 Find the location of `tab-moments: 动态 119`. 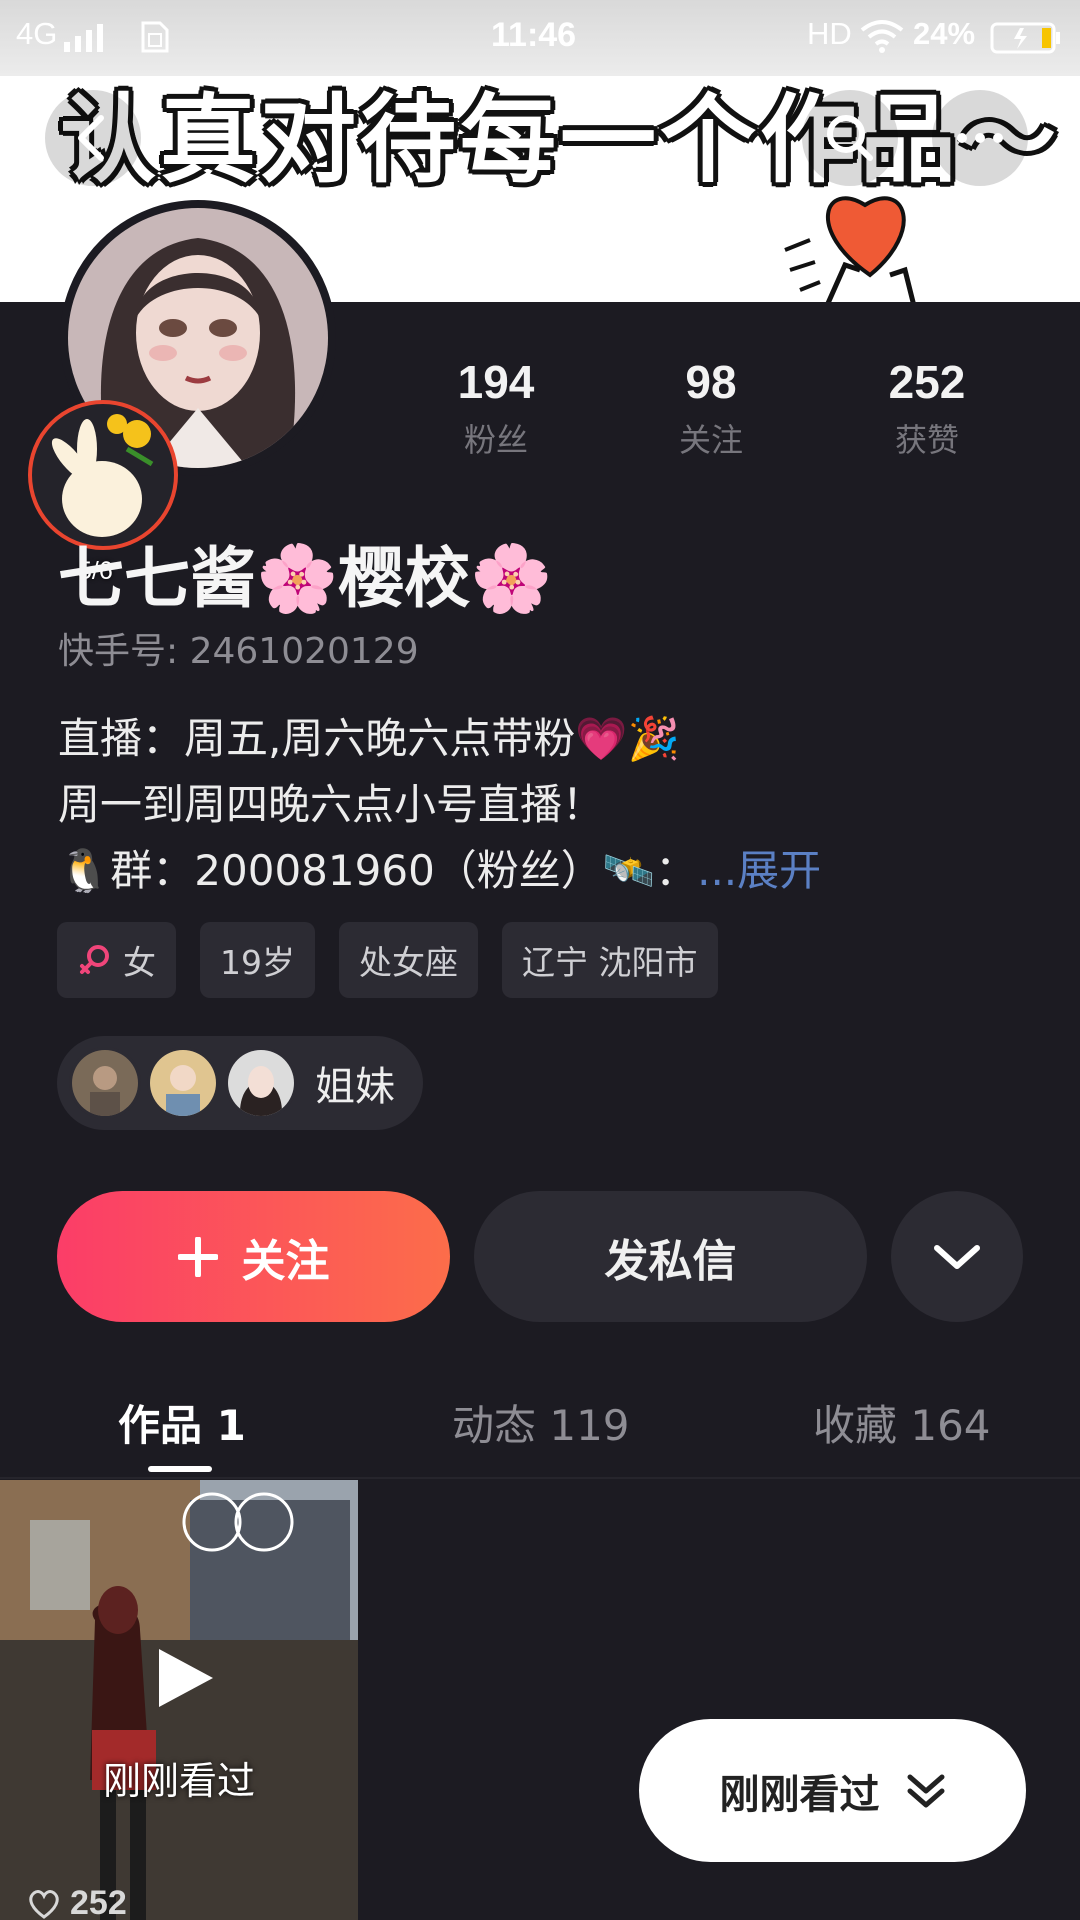

tab-moments: 动态 119 is located at coordinates (541, 1422).